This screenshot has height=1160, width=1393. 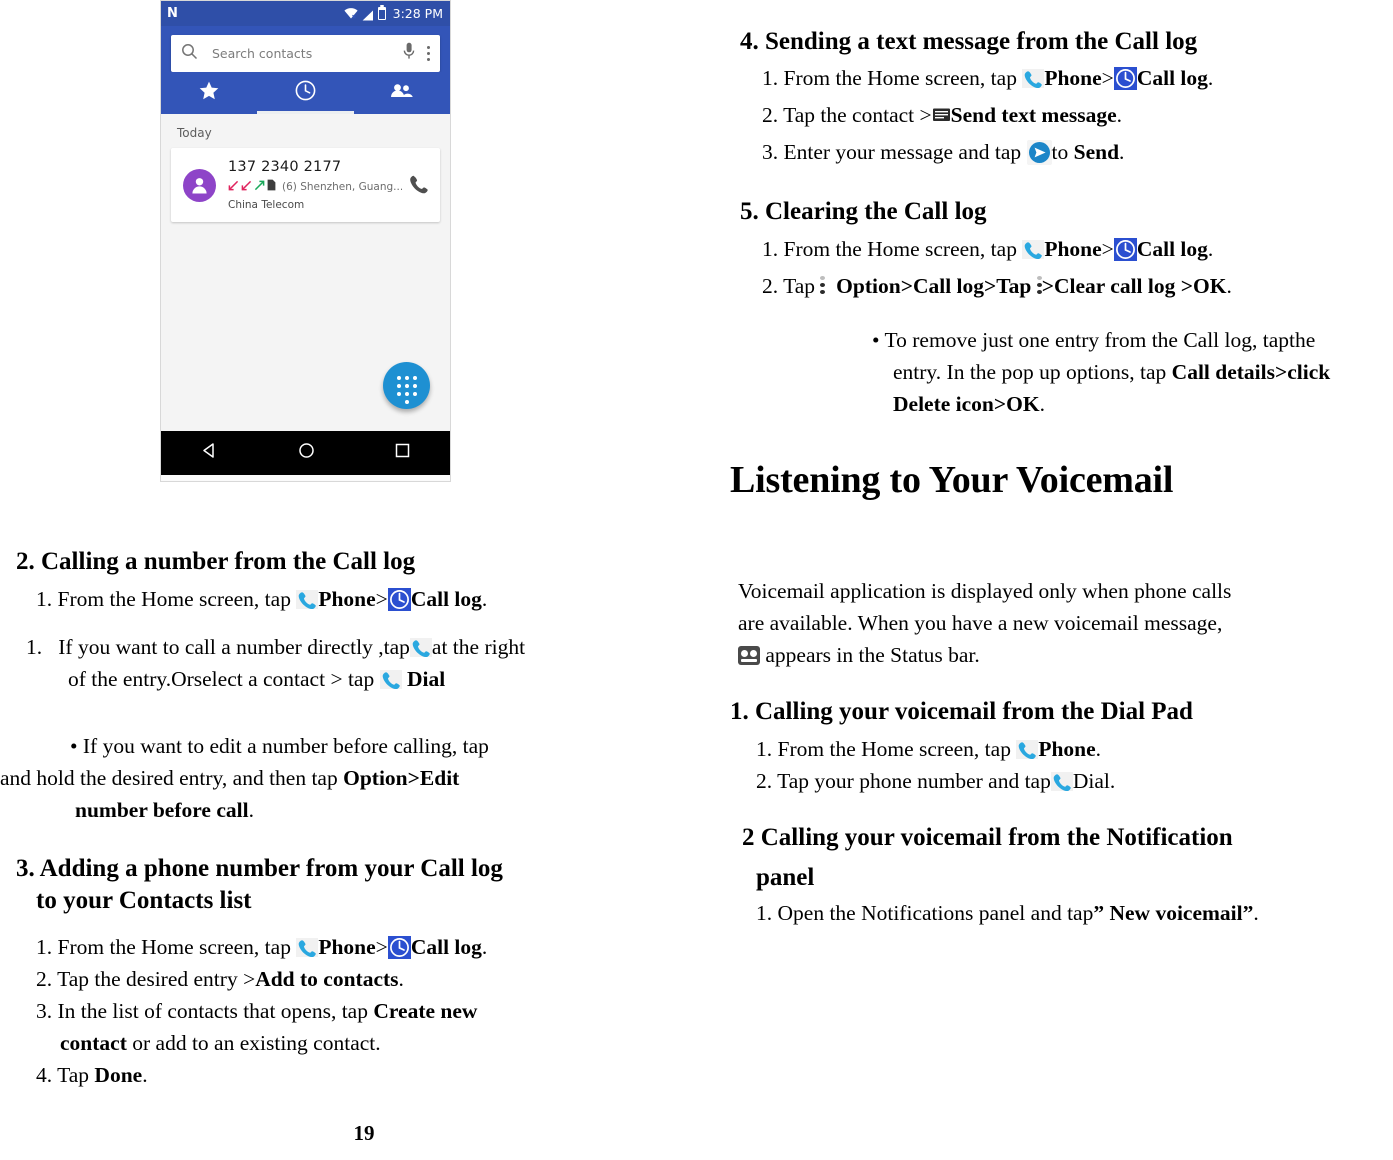 What do you see at coordinates (401, 979) in the screenshot?
I see `section3-step2-period: .` at bounding box center [401, 979].